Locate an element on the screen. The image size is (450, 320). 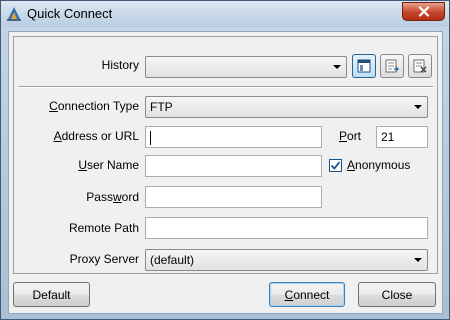
history-open-button is located at coordinates (364, 66).